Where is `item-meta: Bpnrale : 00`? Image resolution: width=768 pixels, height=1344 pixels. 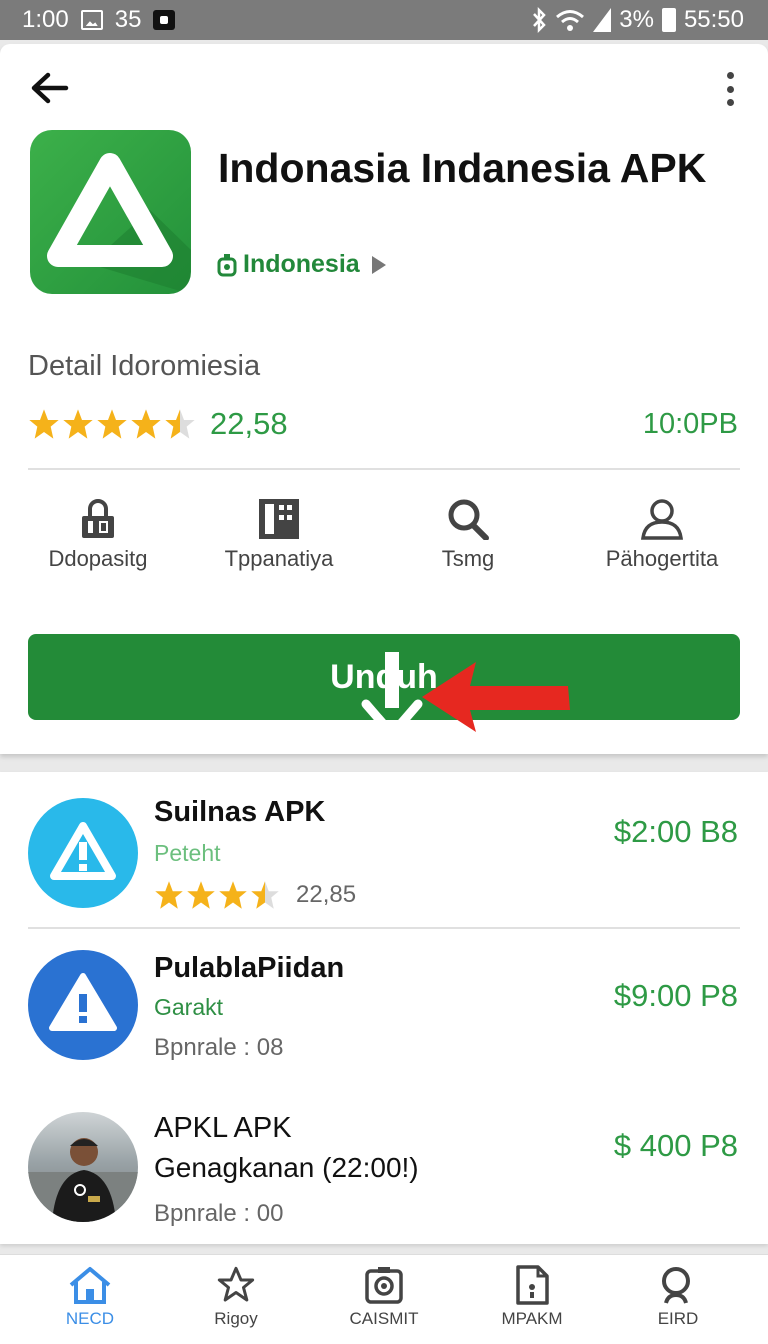
item-meta: Bpnrale : 00 is located at coordinates (218, 1214).